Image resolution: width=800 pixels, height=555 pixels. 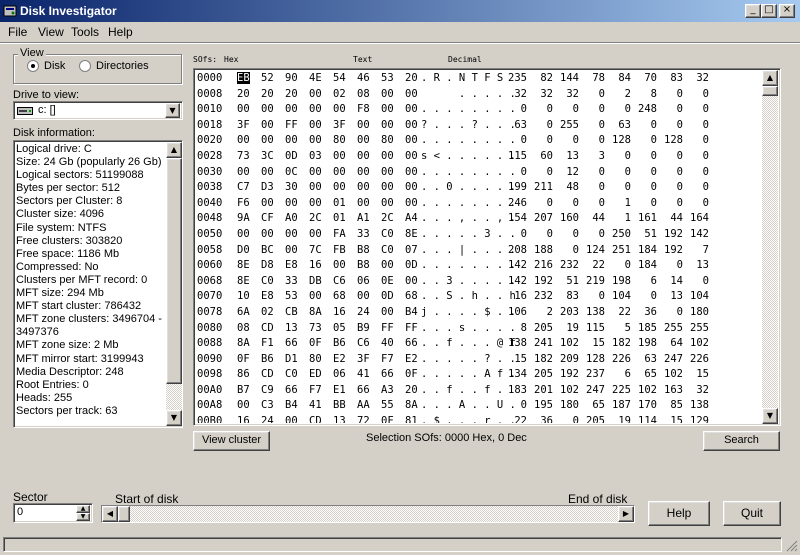 What do you see at coordinates (363, 312) in the screenshot?
I see `hex-byte: 24` at bounding box center [363, 312].